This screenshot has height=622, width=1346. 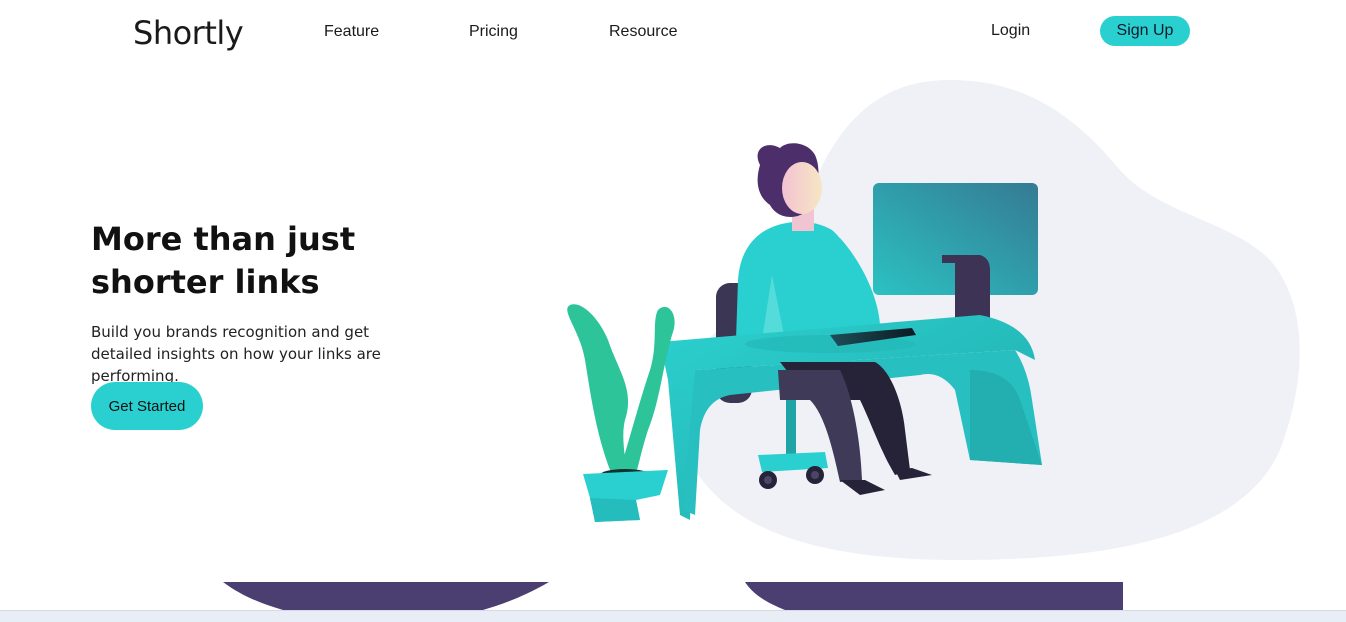 What do you see at coordinates (188, 33) in the screenshot?
I see `logo: Shortly` at bounding box center [188, 33].